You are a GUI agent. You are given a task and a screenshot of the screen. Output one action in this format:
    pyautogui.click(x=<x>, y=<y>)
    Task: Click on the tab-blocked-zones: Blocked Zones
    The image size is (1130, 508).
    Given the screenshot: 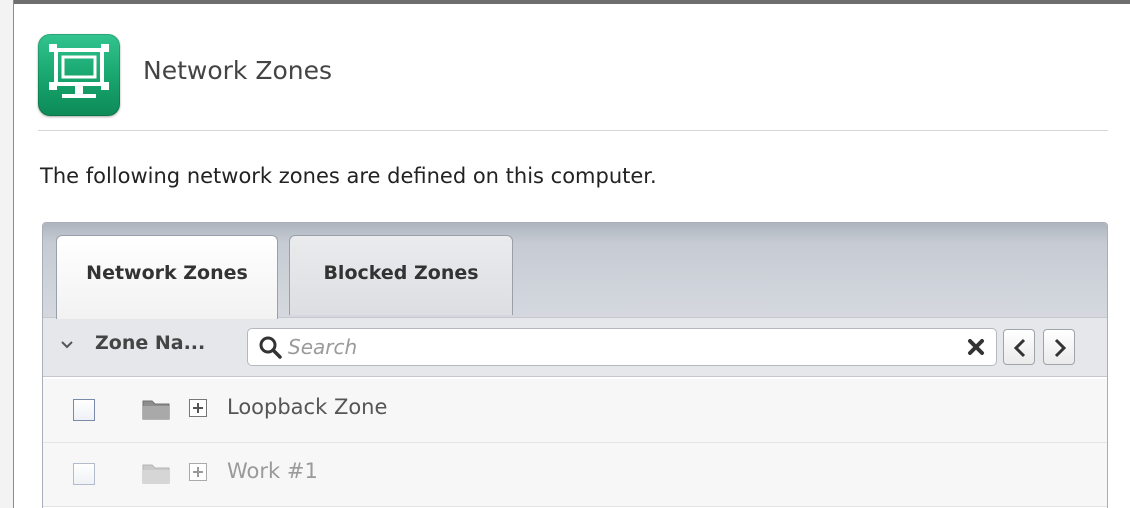 What is the action you would take?
    pyautogui.click(x=401, y=275)
    